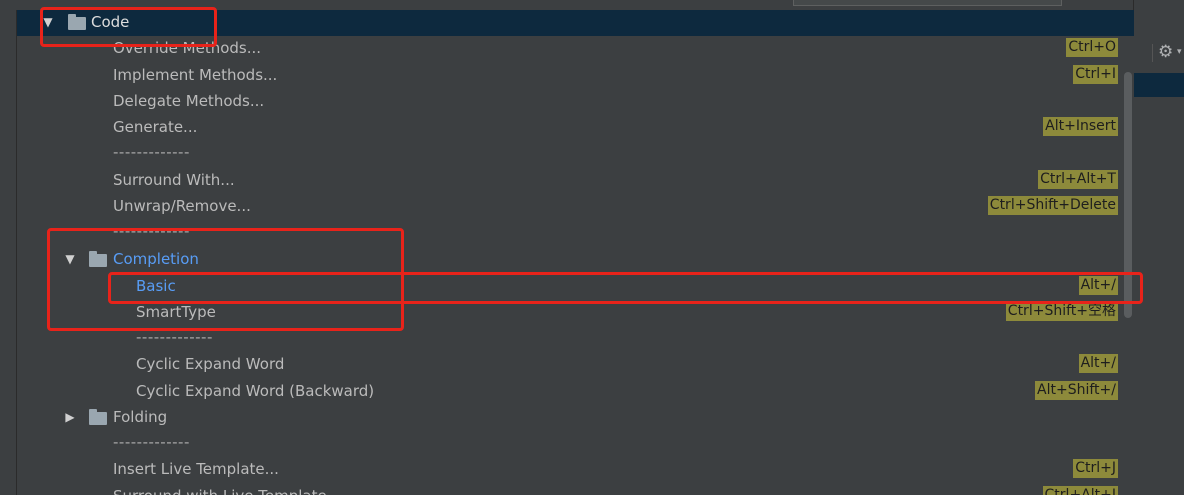  Describe the element at coordinates (1095, 468) in the screenshot. I see `shortcut-badge: Ctrl+J` at that location.